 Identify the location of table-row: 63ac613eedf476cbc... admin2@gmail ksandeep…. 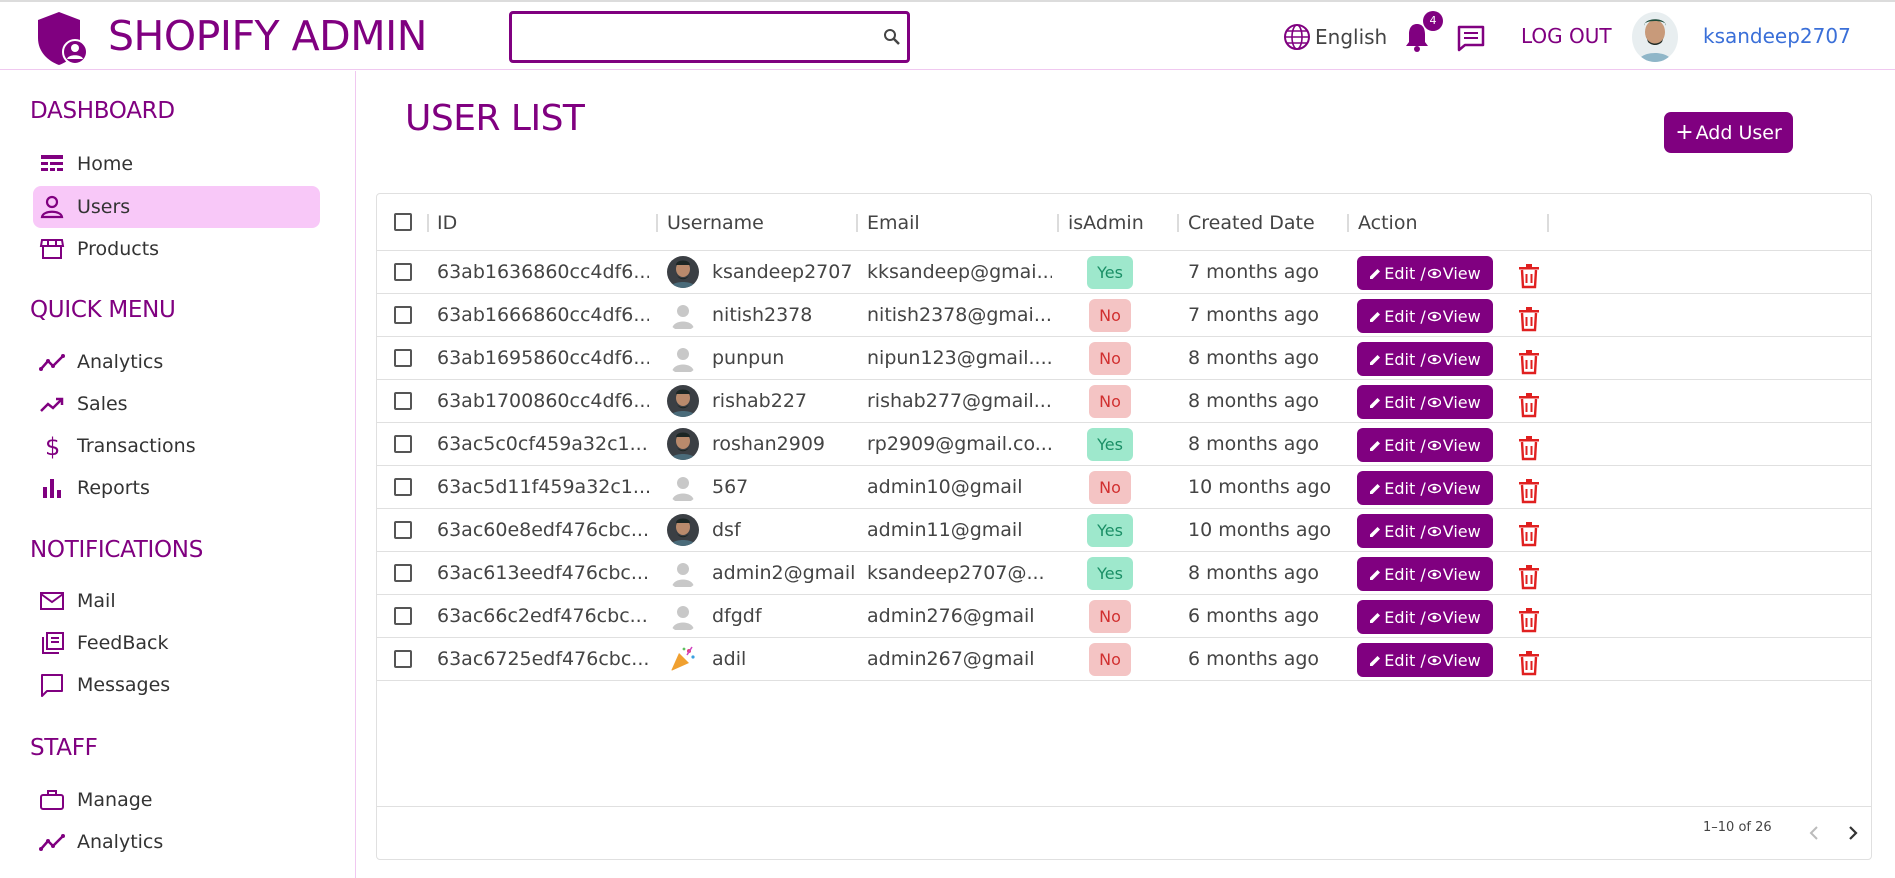
(1124, 573).